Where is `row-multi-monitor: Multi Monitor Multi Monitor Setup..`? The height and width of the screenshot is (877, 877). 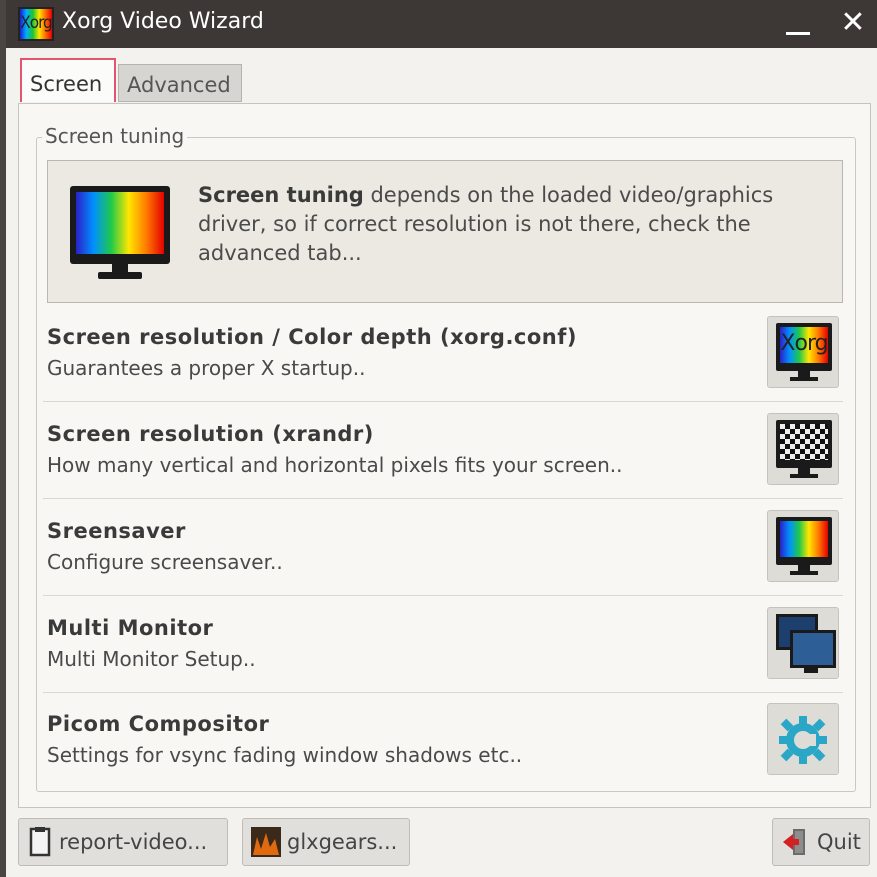
row-multi-monitor: Multi Monitor Multi Monitor Setup.. is located at coordinates (445, 664).